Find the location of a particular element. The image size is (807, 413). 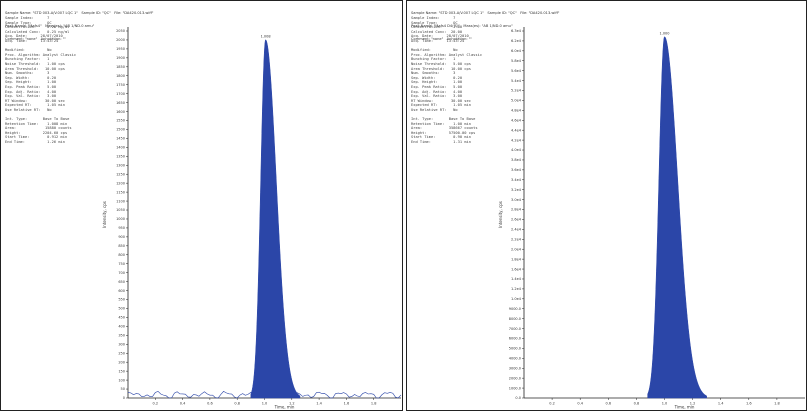

y-tick-label: 1700 is located at coordinates (120, 94).